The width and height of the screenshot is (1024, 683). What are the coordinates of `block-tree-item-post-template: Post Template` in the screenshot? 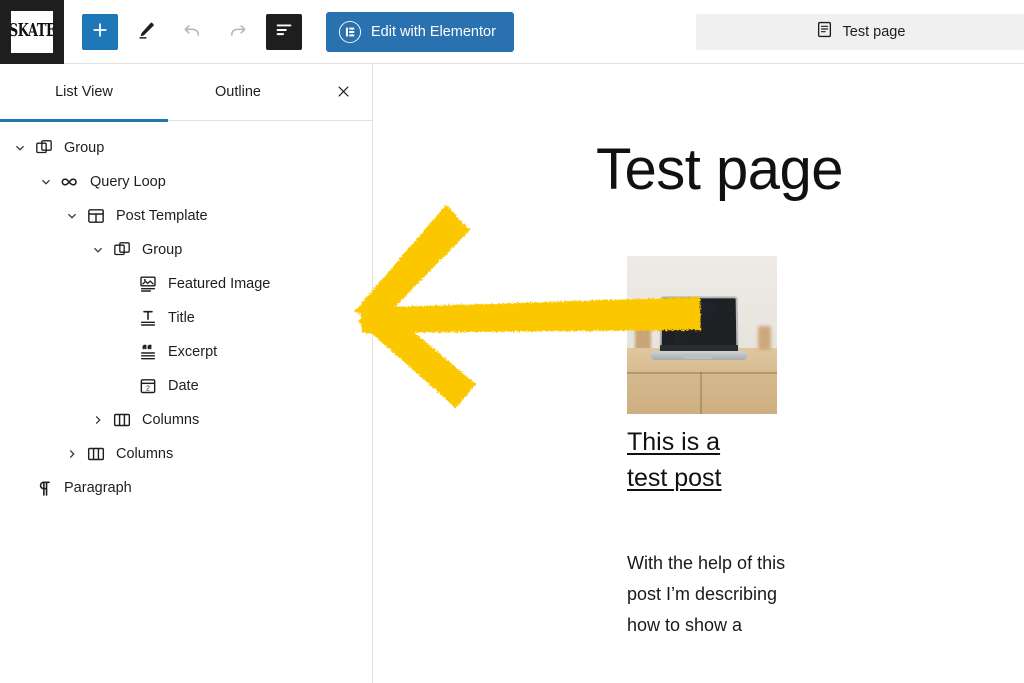 It's located at (186, 216).